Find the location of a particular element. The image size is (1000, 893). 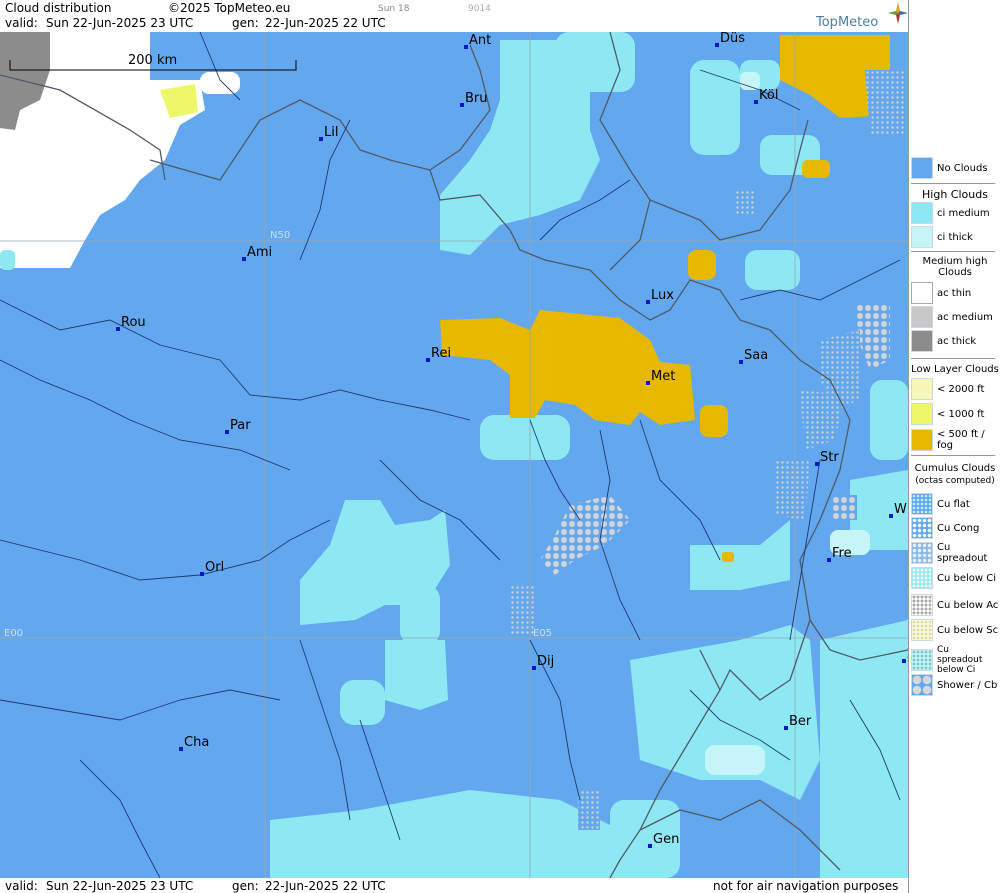

grid-label-e05: E05 is located at coordinates (542, 633).